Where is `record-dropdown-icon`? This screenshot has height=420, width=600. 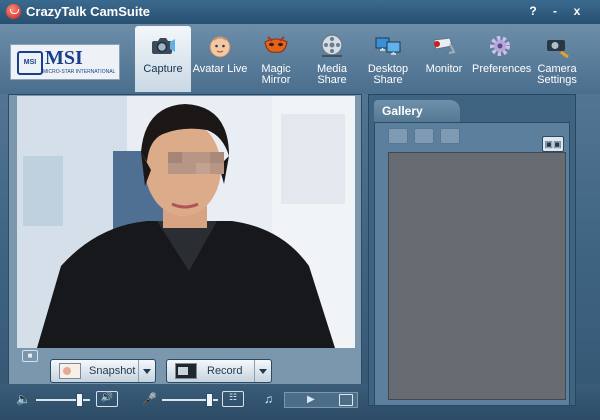
record-dropdown-icon is located at coordinates (262, 371).